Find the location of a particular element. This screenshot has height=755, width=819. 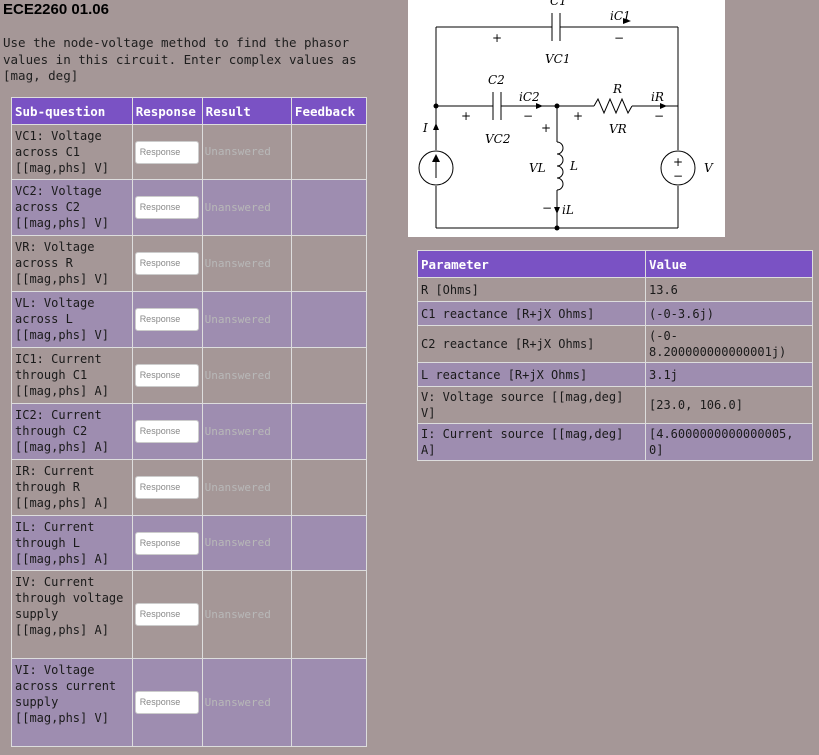

parameter-header-row: Parameter Value is located at coordinates (615, 264).